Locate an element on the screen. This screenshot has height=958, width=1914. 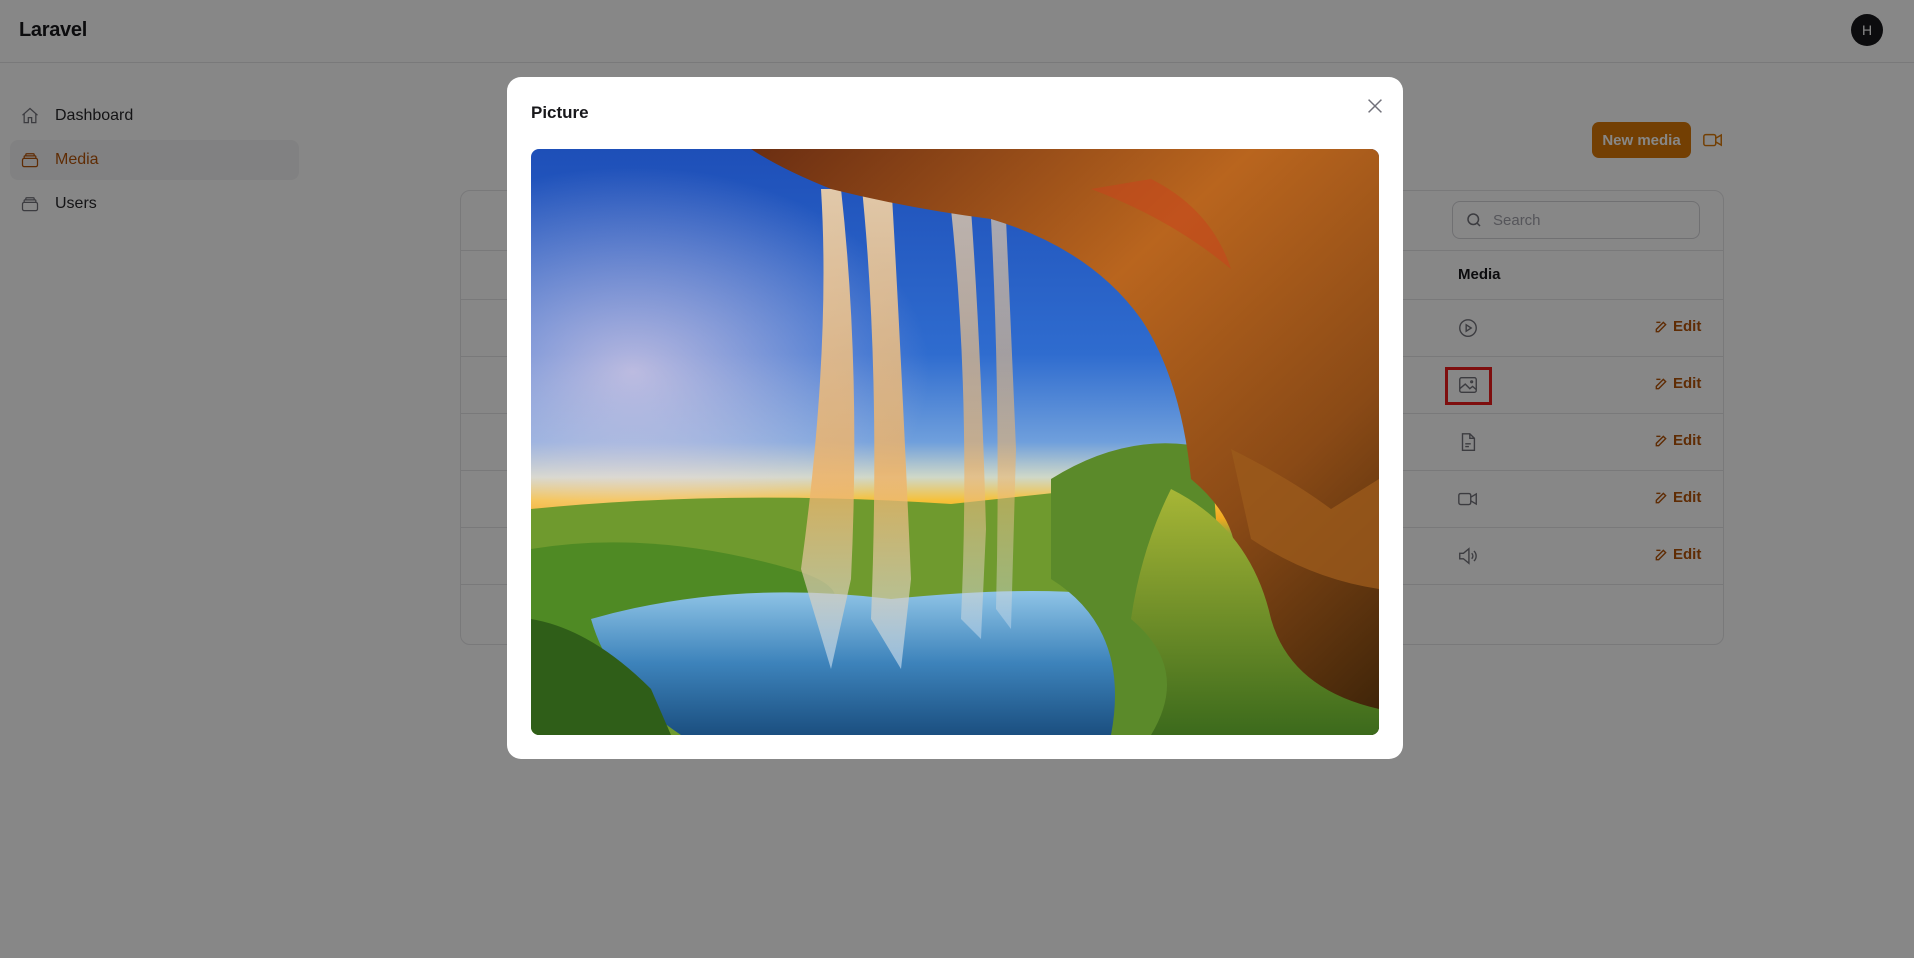
modal-title: Picture is located at coordinates (560, 112).